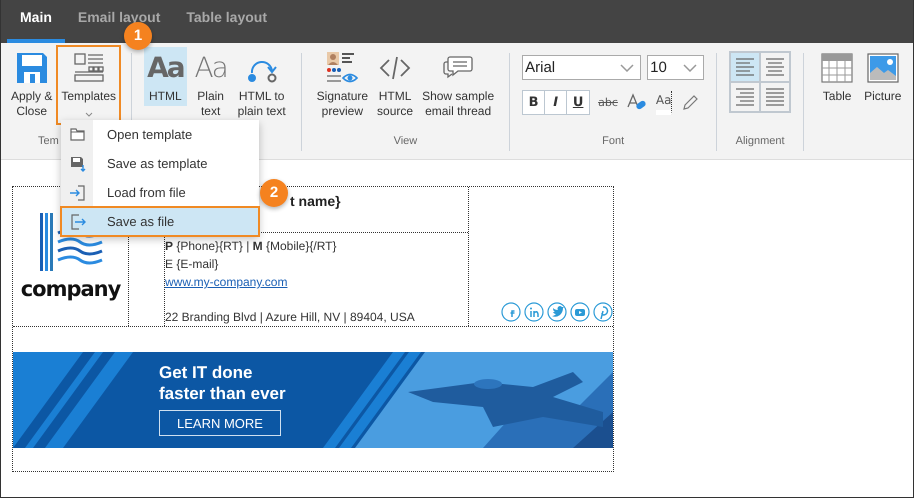  What do you see at coordinates (556, 102) in the screenshot?
I see `italic-button: I` at bounding box center [556, 102].